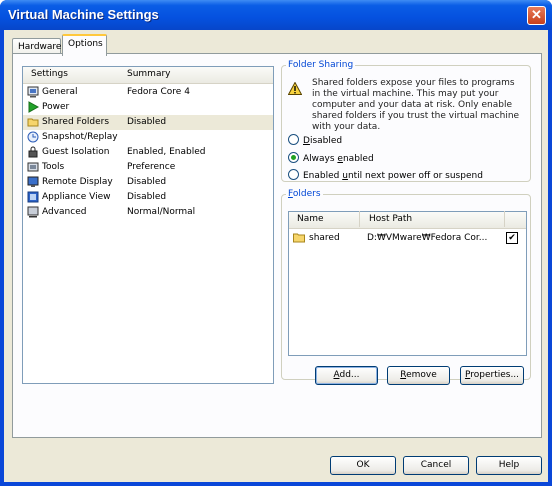 This screenshot has width=552, height=486. What do you see at coordinates (60, 92) in the screenshot?
I see `settings-name: General` at bounding box center [60, 92].